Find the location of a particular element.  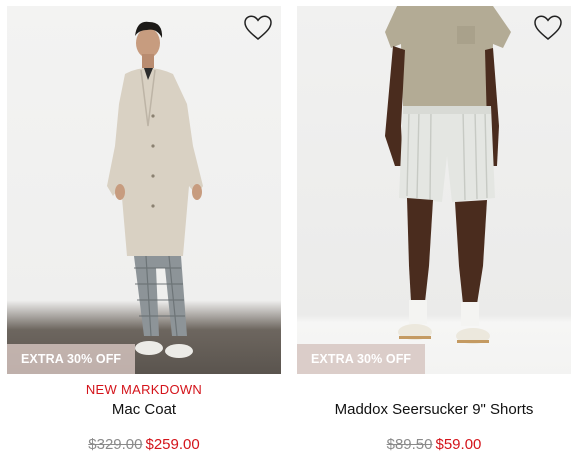

product-name: Mac Coat is located at coordinates (144, 409).